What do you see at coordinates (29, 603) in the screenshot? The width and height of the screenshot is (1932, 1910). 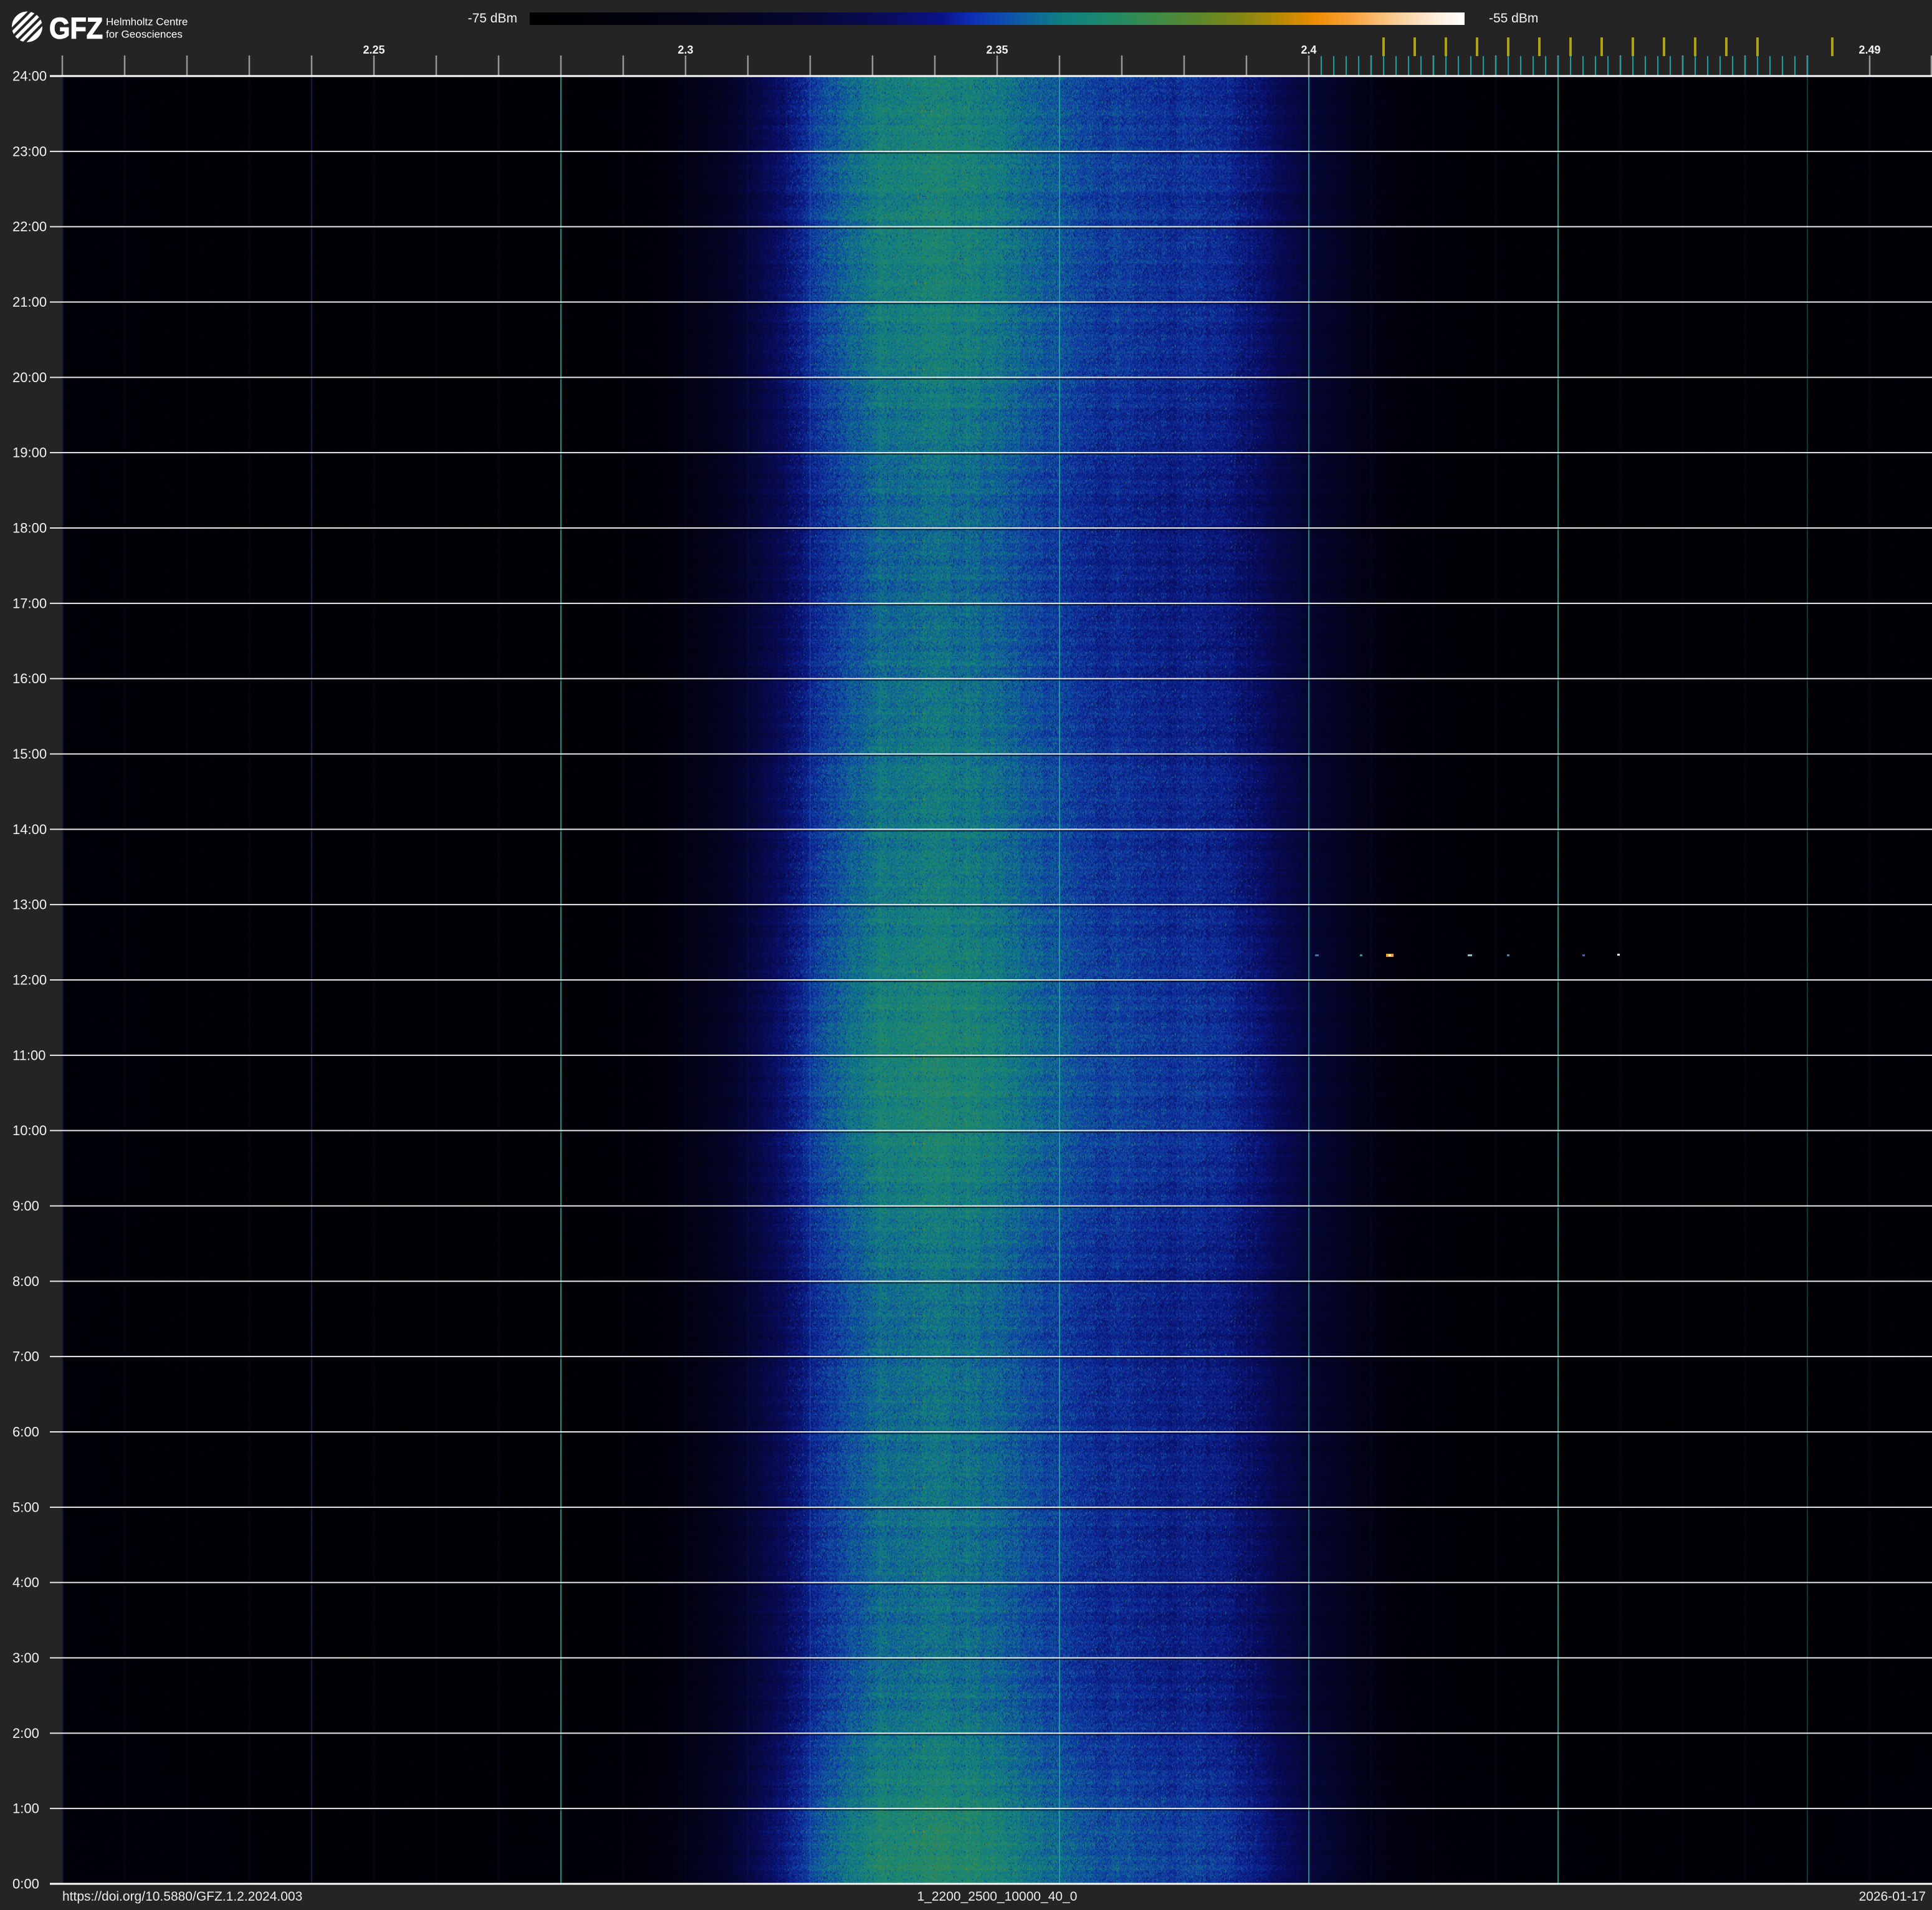 I see `svg-text: 17:00` at bounding box center [29, 603].